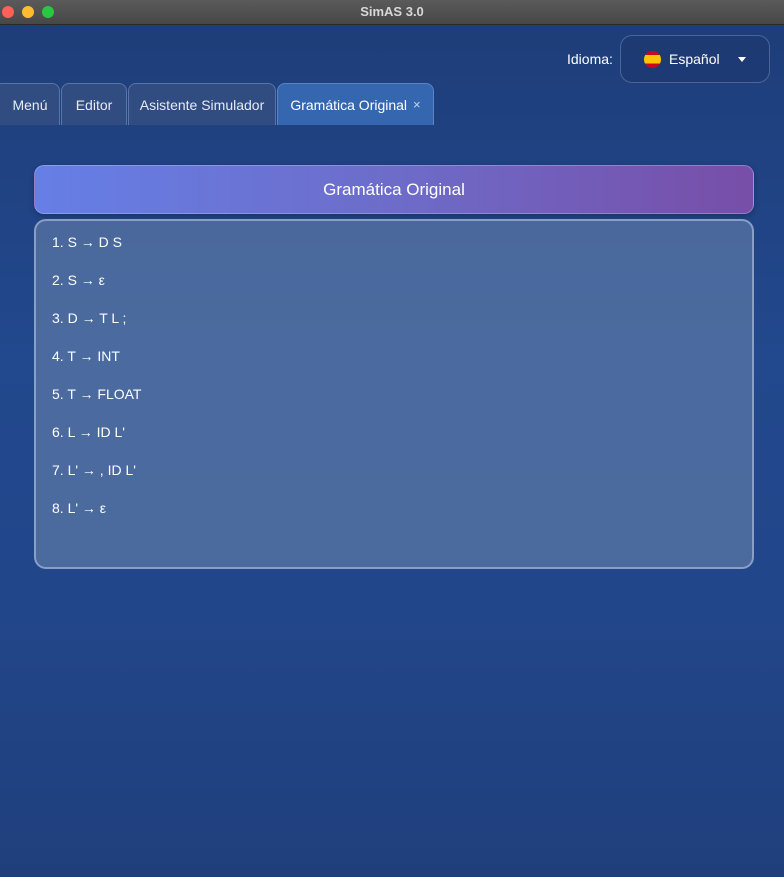 The height and width of the screenshot is (877, 784). What do you see at coordinates (79, 508) in the screenshot?
I see `grammar-rule: 8. L' → ε` at bounding box center [79, 508].